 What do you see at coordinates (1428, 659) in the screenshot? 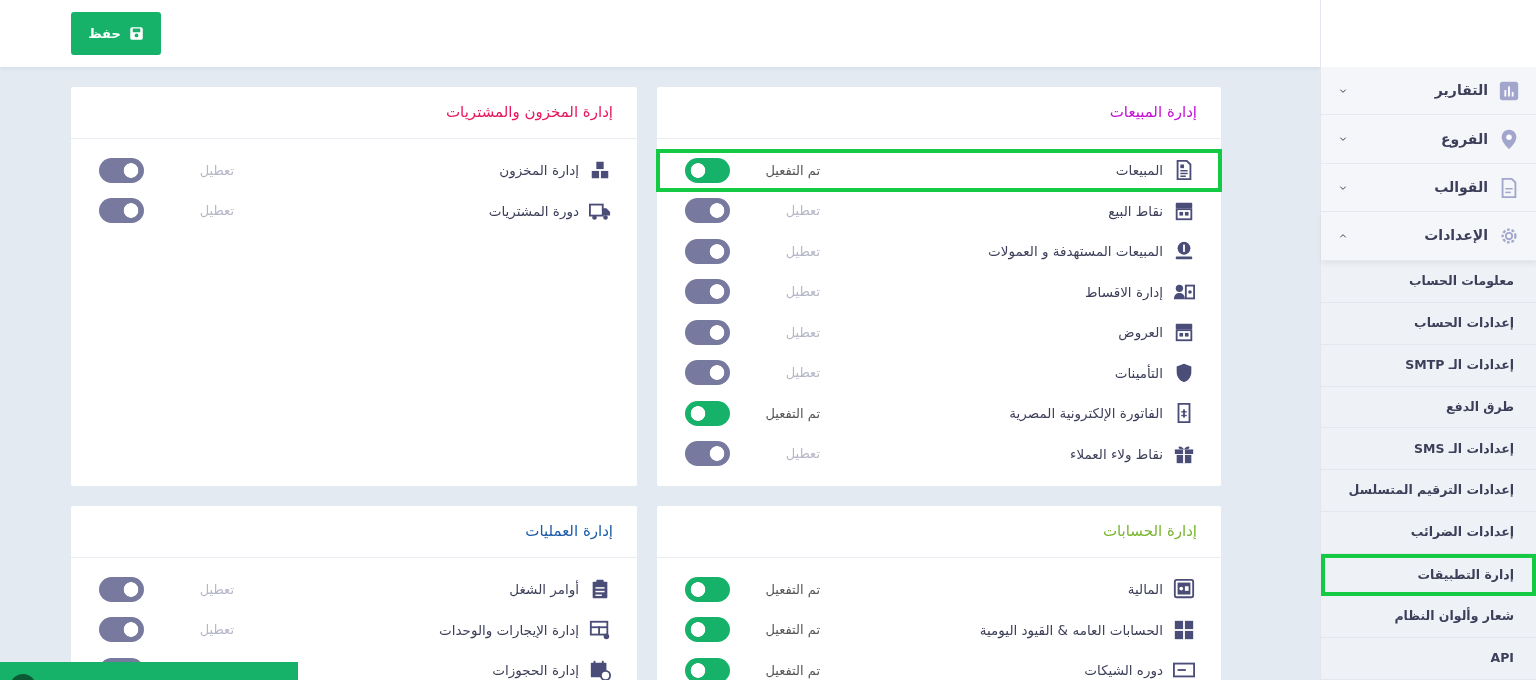
I see `sidebar-subitem: API` at bounding box center [1428, 659].